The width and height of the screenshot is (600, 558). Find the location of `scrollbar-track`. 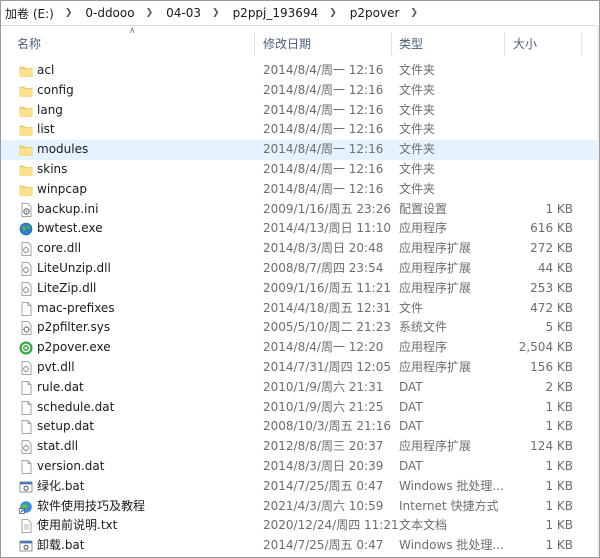

scrollbar-track is located at coordinates (598, 291).